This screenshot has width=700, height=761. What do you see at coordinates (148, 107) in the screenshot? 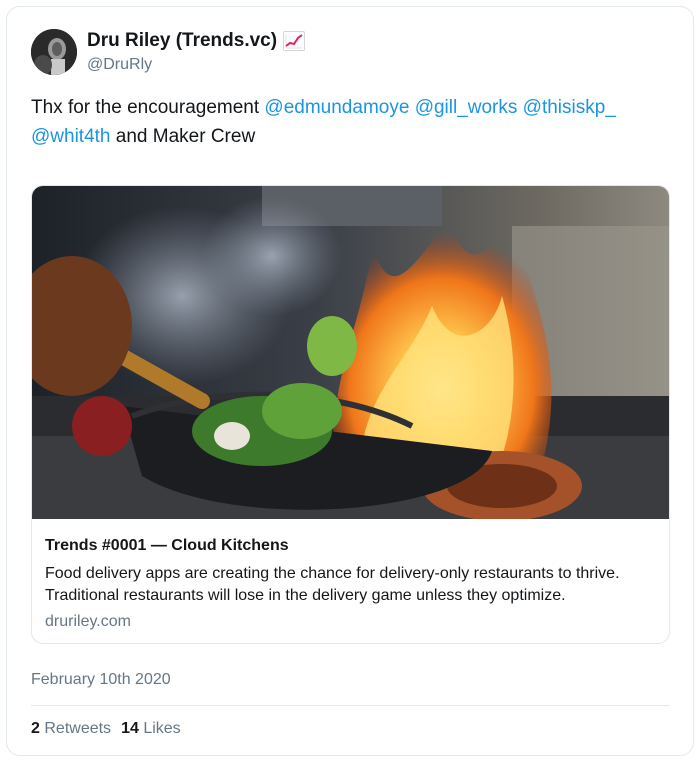
I see `tweet-text-prefix: Thx for the encouragement` at bounding box center [148, 107].